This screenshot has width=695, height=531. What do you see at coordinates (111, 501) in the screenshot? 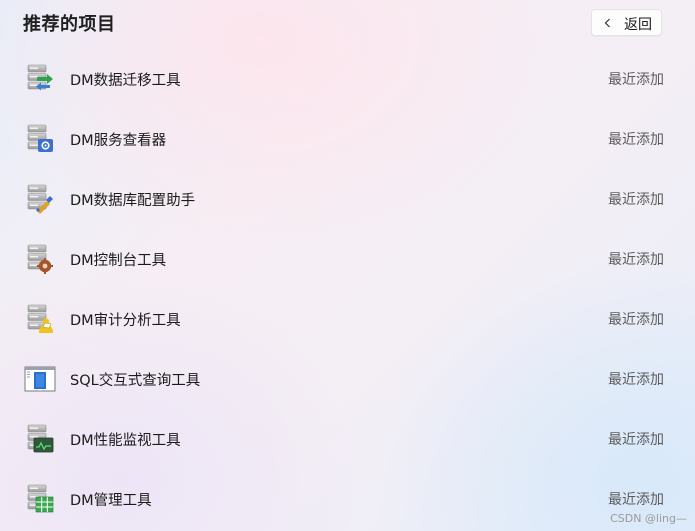
I see `item-name: DM管理工具` at bounding box center [111, 501].